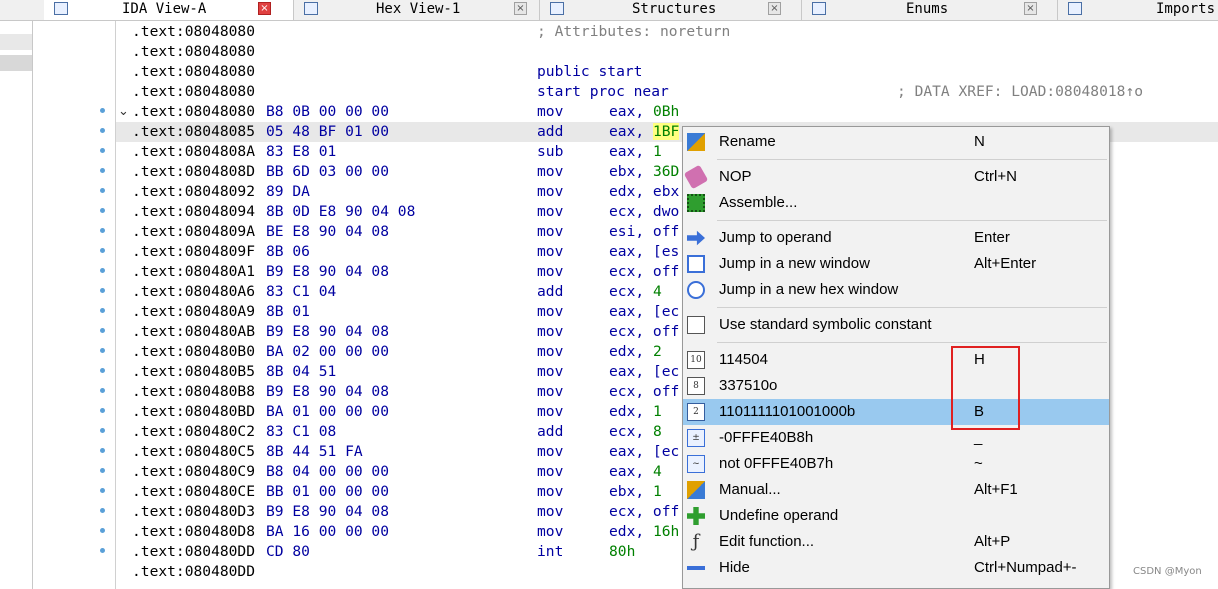 The image size is (1218, 589). I want to click on opcode-bytes: B9 E8 90 04 08, so click(328, 511).